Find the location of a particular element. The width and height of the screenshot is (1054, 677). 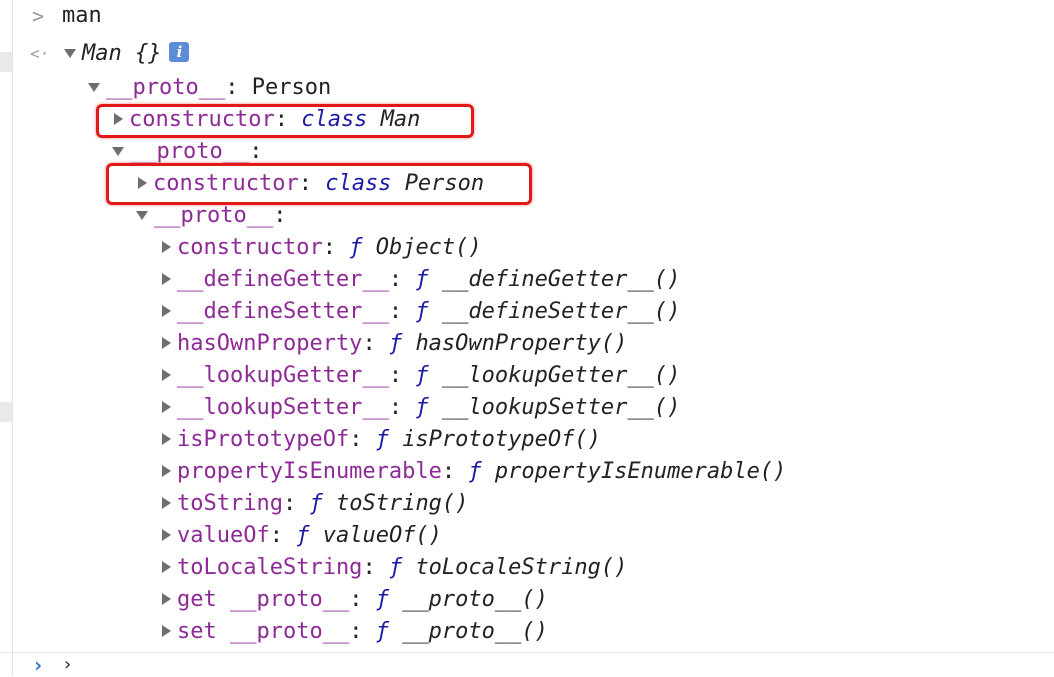

root-object-label: Man {} is located at coordinates (121, 53).